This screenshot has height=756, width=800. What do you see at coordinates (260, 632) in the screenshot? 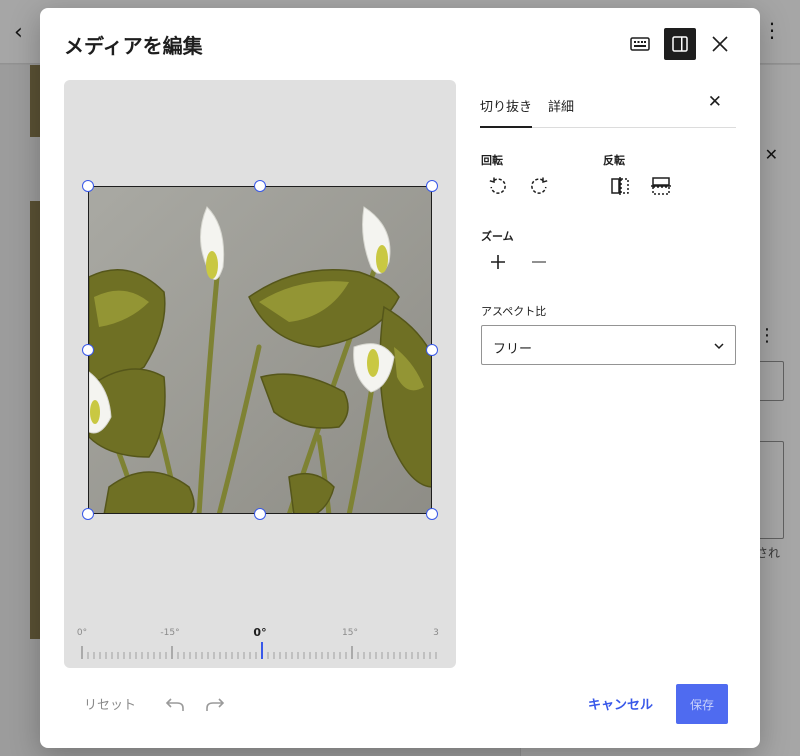
I see `ruler-label-current: 0°` at bounding box center [260, 632].